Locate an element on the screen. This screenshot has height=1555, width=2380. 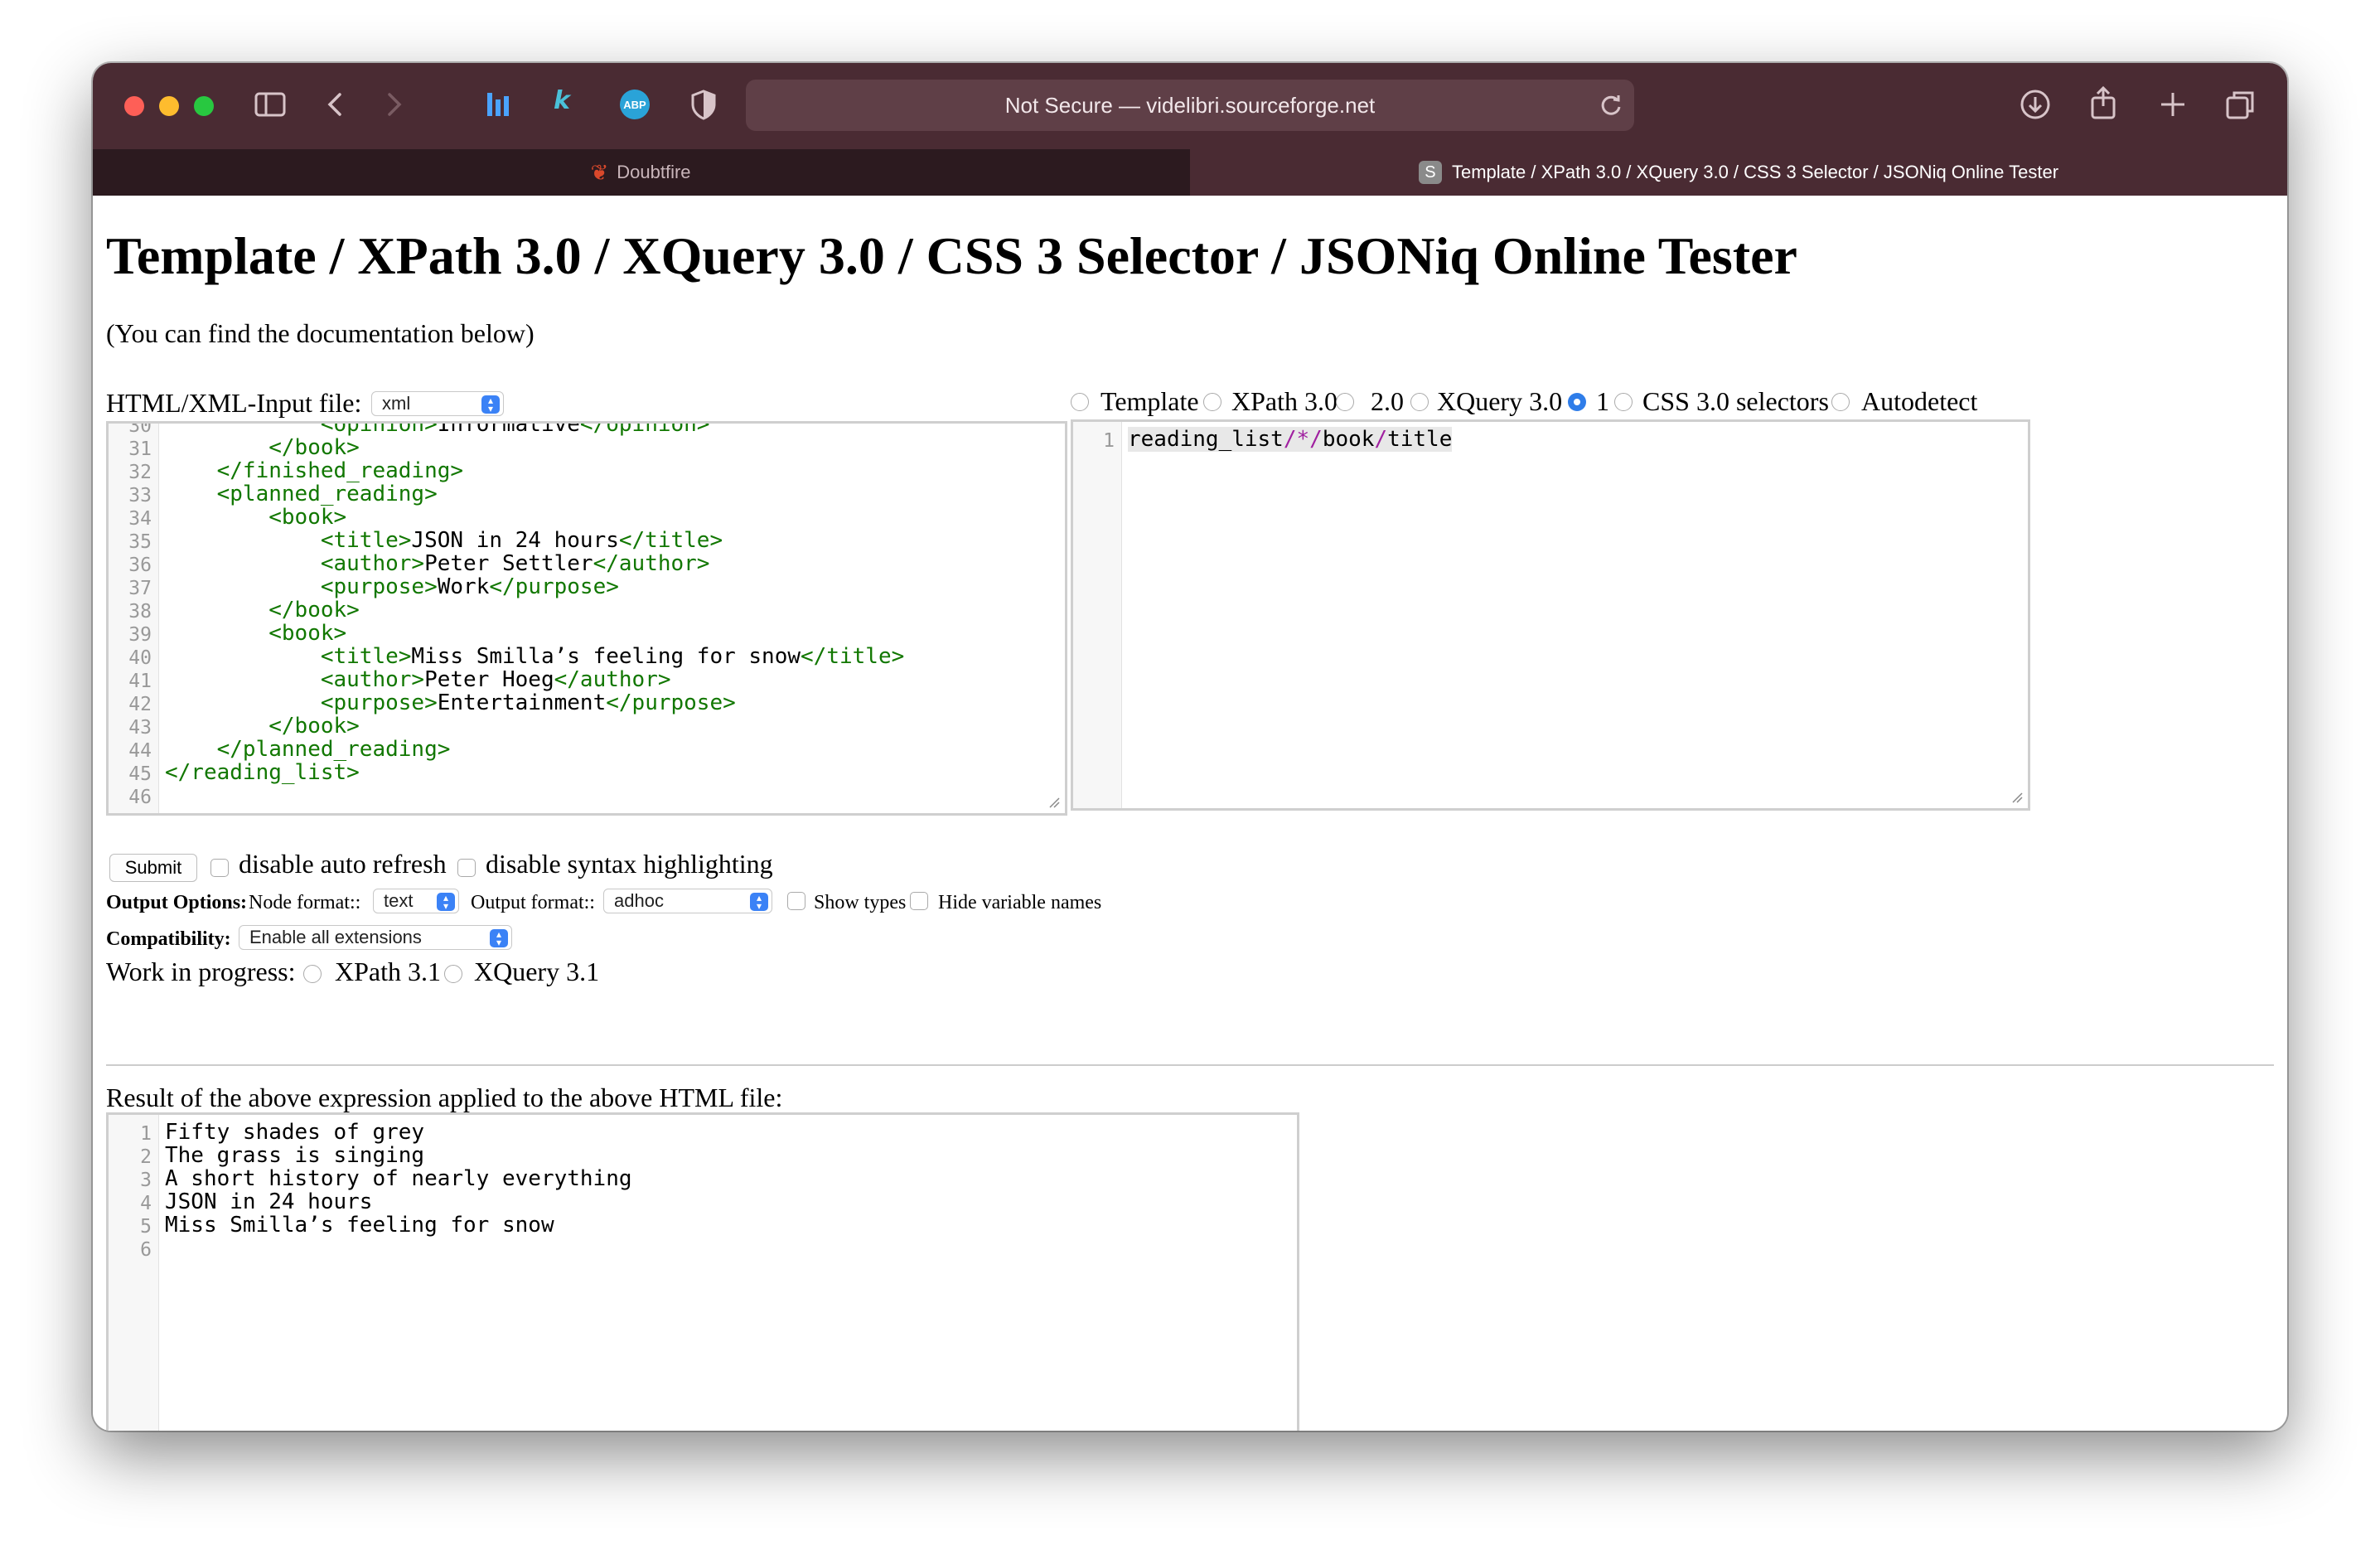
query-editor: 1 reading_list/*/book/title is located at coordinates (1550, 615).